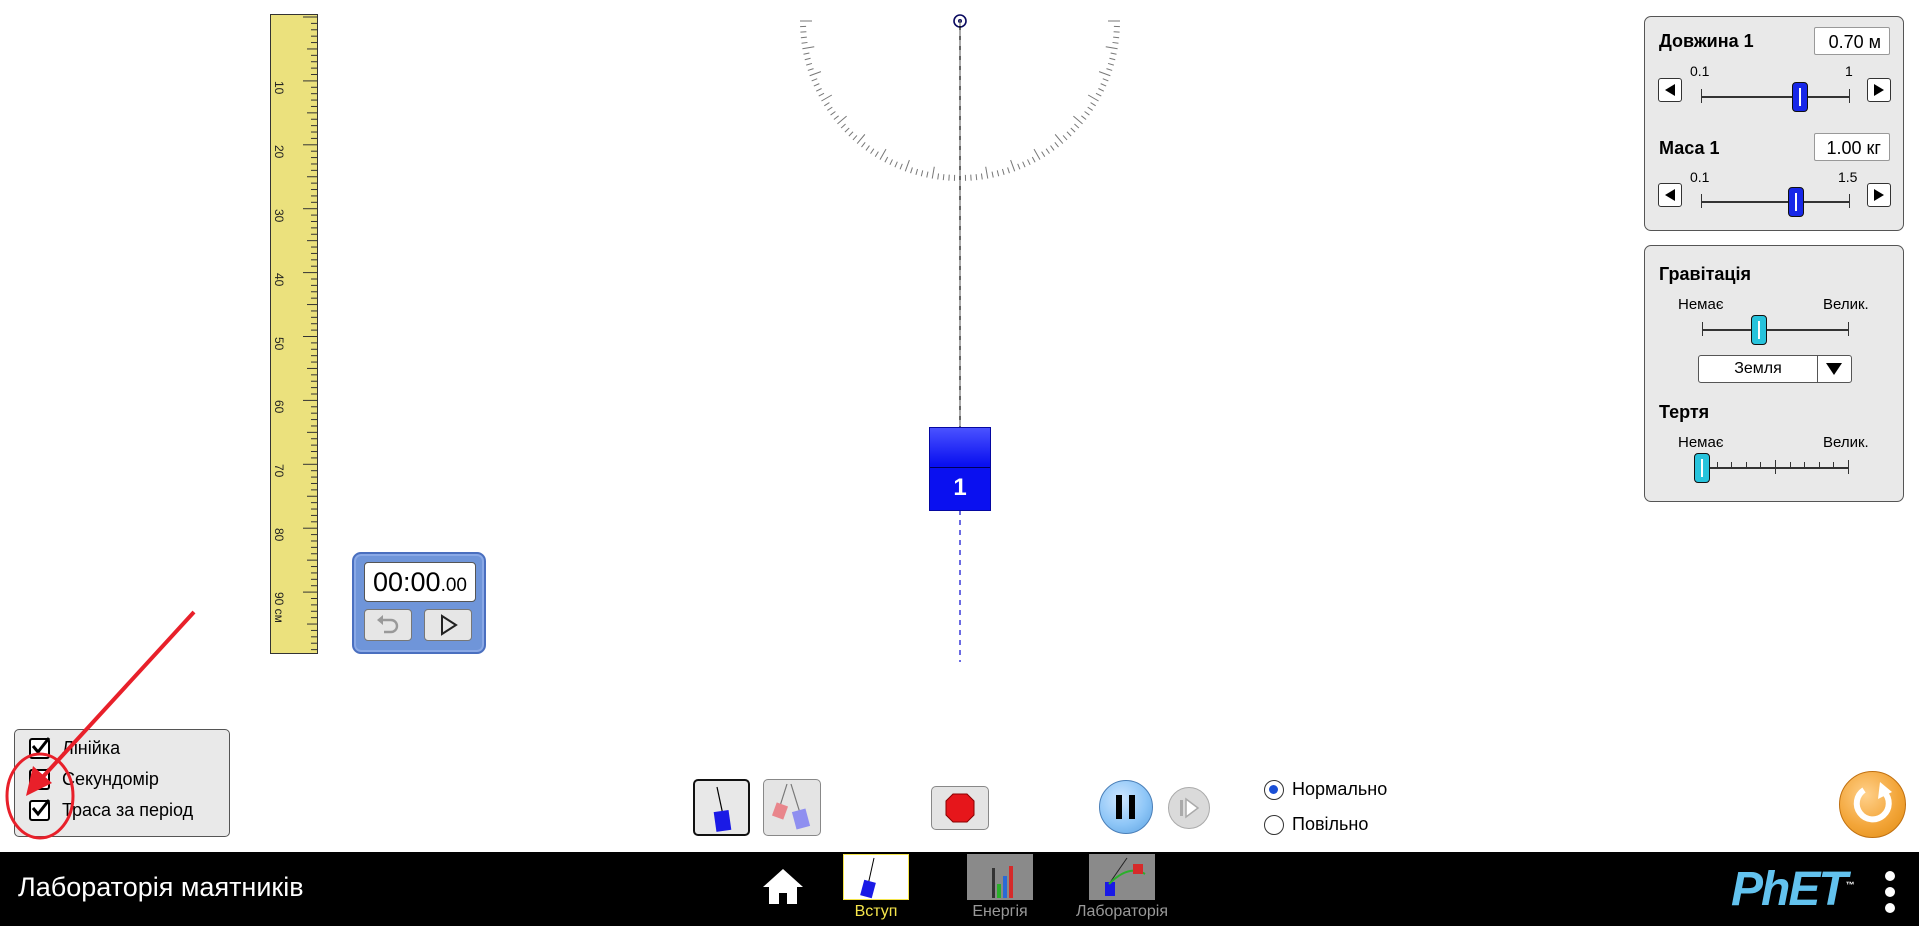 The image size is (1919, 926). What do you see at coordinates (279, 535) in the screenshot?
I see `ruler-tick-label: 80` at bounding box center [279, 535].